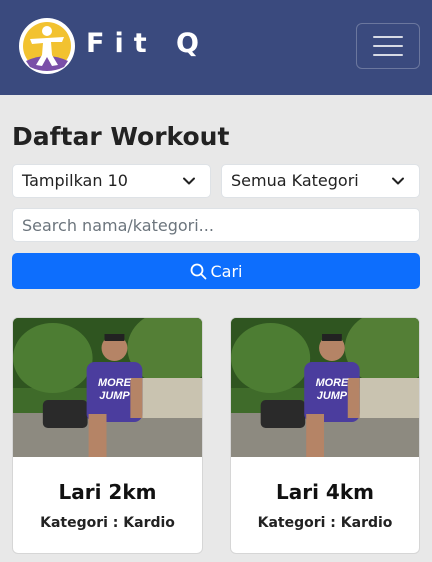 The image size is (432, 562). I want to click on search-button: Cari, so click(216, 271).